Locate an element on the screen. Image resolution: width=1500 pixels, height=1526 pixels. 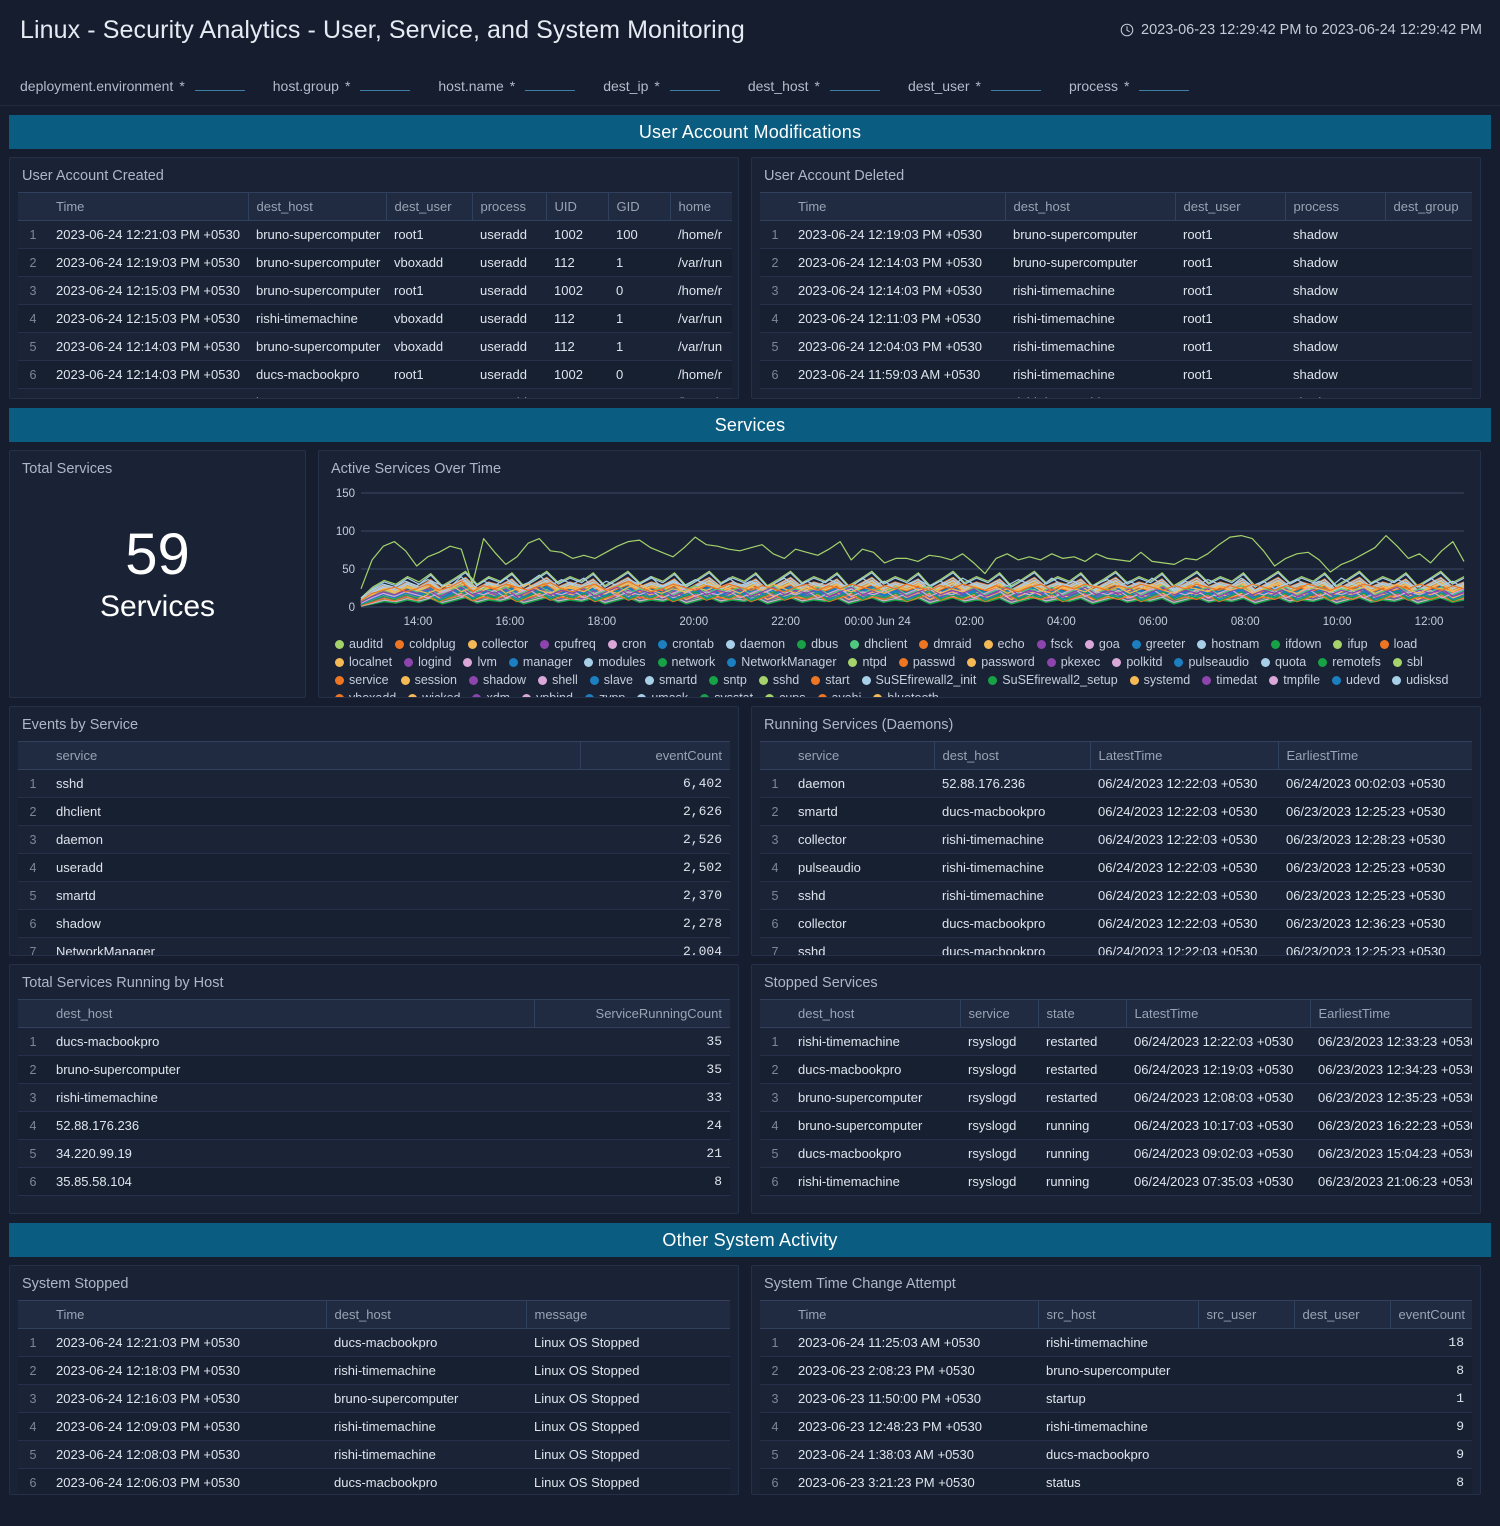
column-header-servicerunningcount: ServiceRunningCount is located at coordinates (632, 1013).